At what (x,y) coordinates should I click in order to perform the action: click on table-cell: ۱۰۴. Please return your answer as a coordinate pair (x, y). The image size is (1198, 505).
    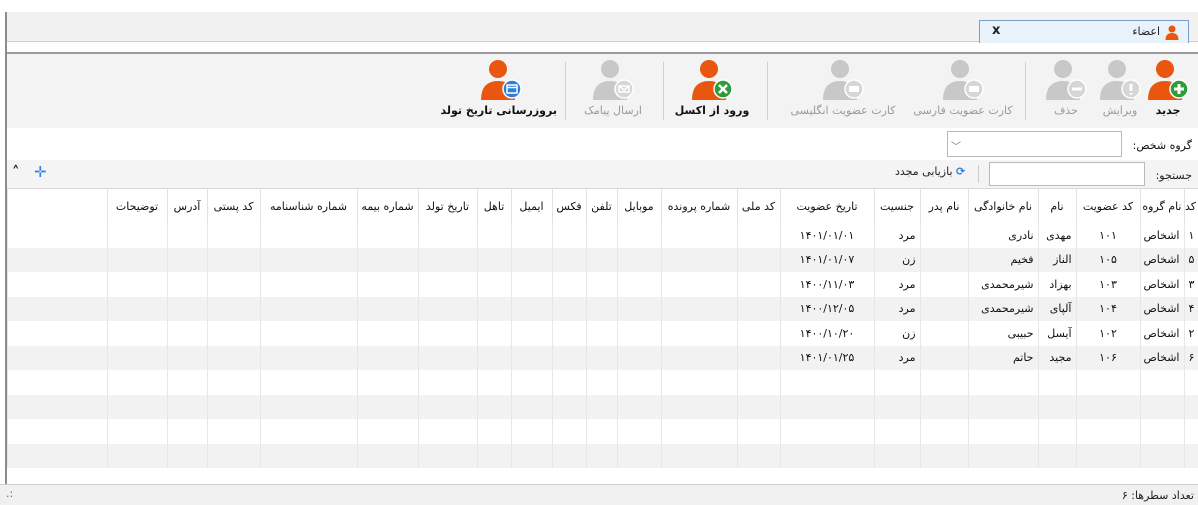
    Looking at the image, I should click on (1108, 309).